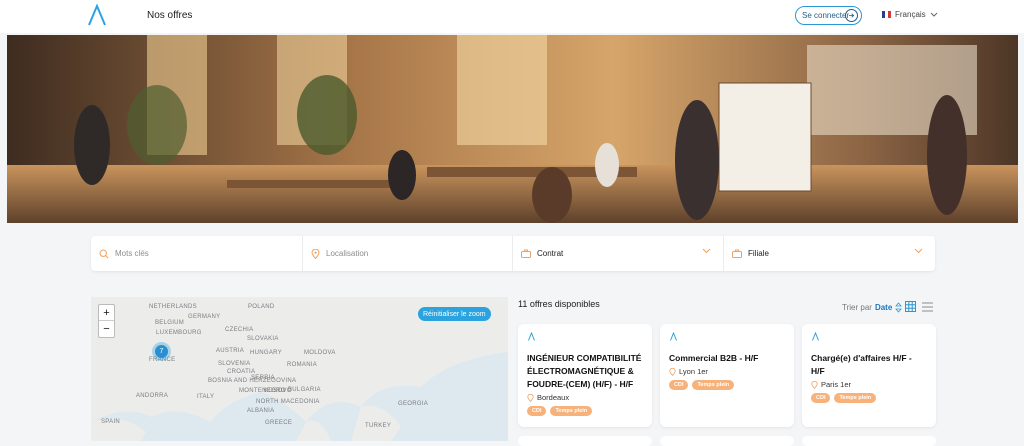  I want to click on country-label: ITALY, so click(206, 397).